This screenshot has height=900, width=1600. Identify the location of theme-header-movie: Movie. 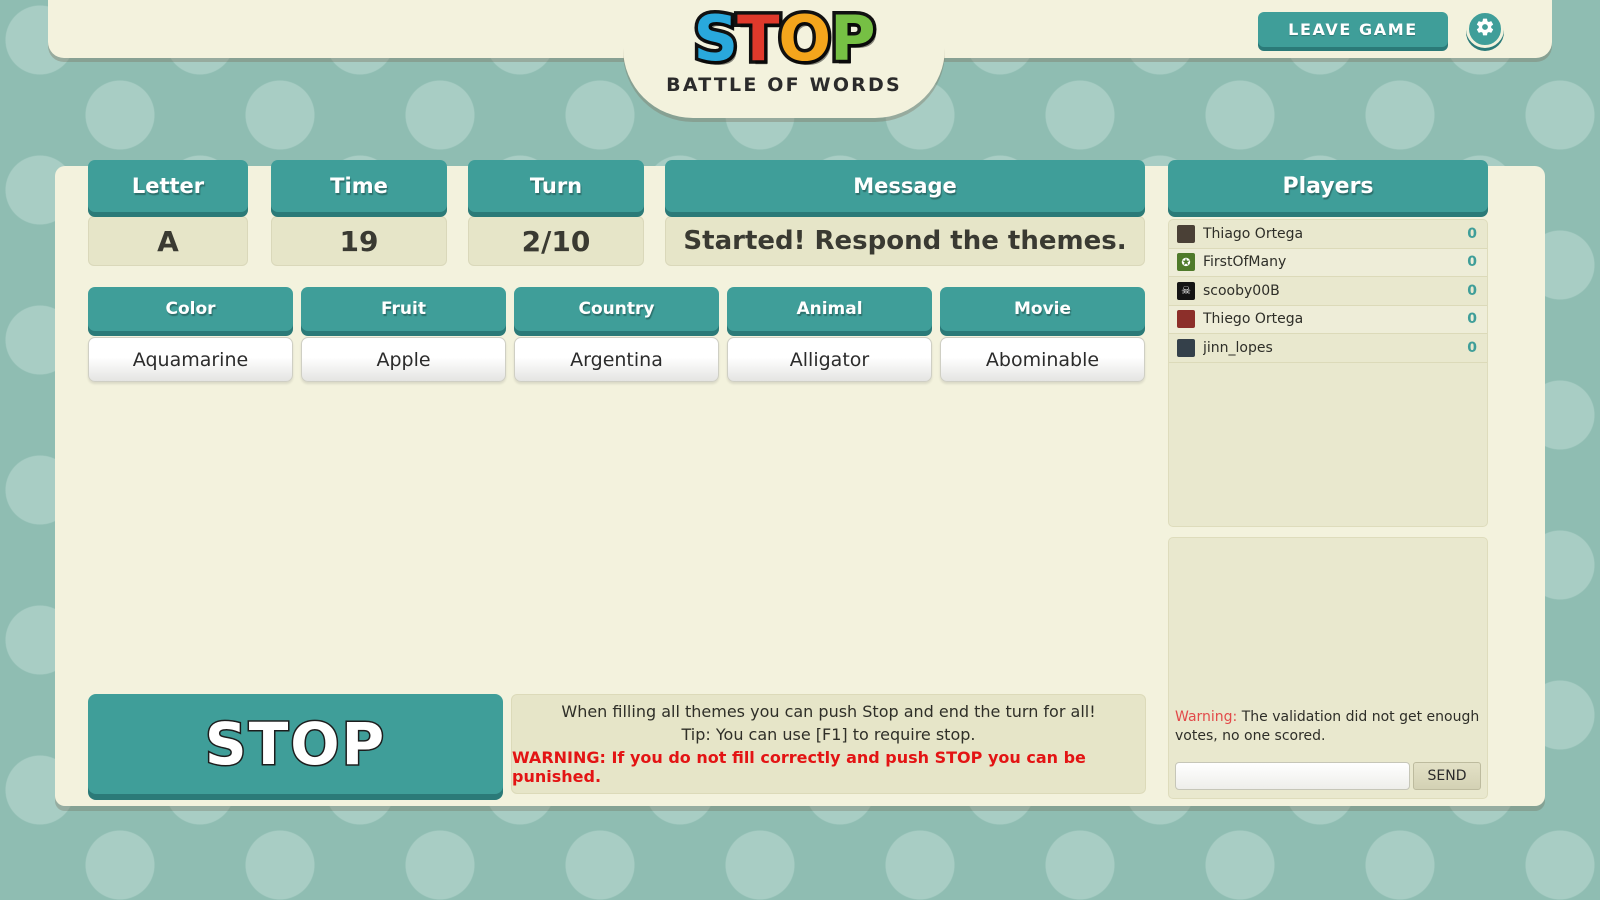
(1042, 309).